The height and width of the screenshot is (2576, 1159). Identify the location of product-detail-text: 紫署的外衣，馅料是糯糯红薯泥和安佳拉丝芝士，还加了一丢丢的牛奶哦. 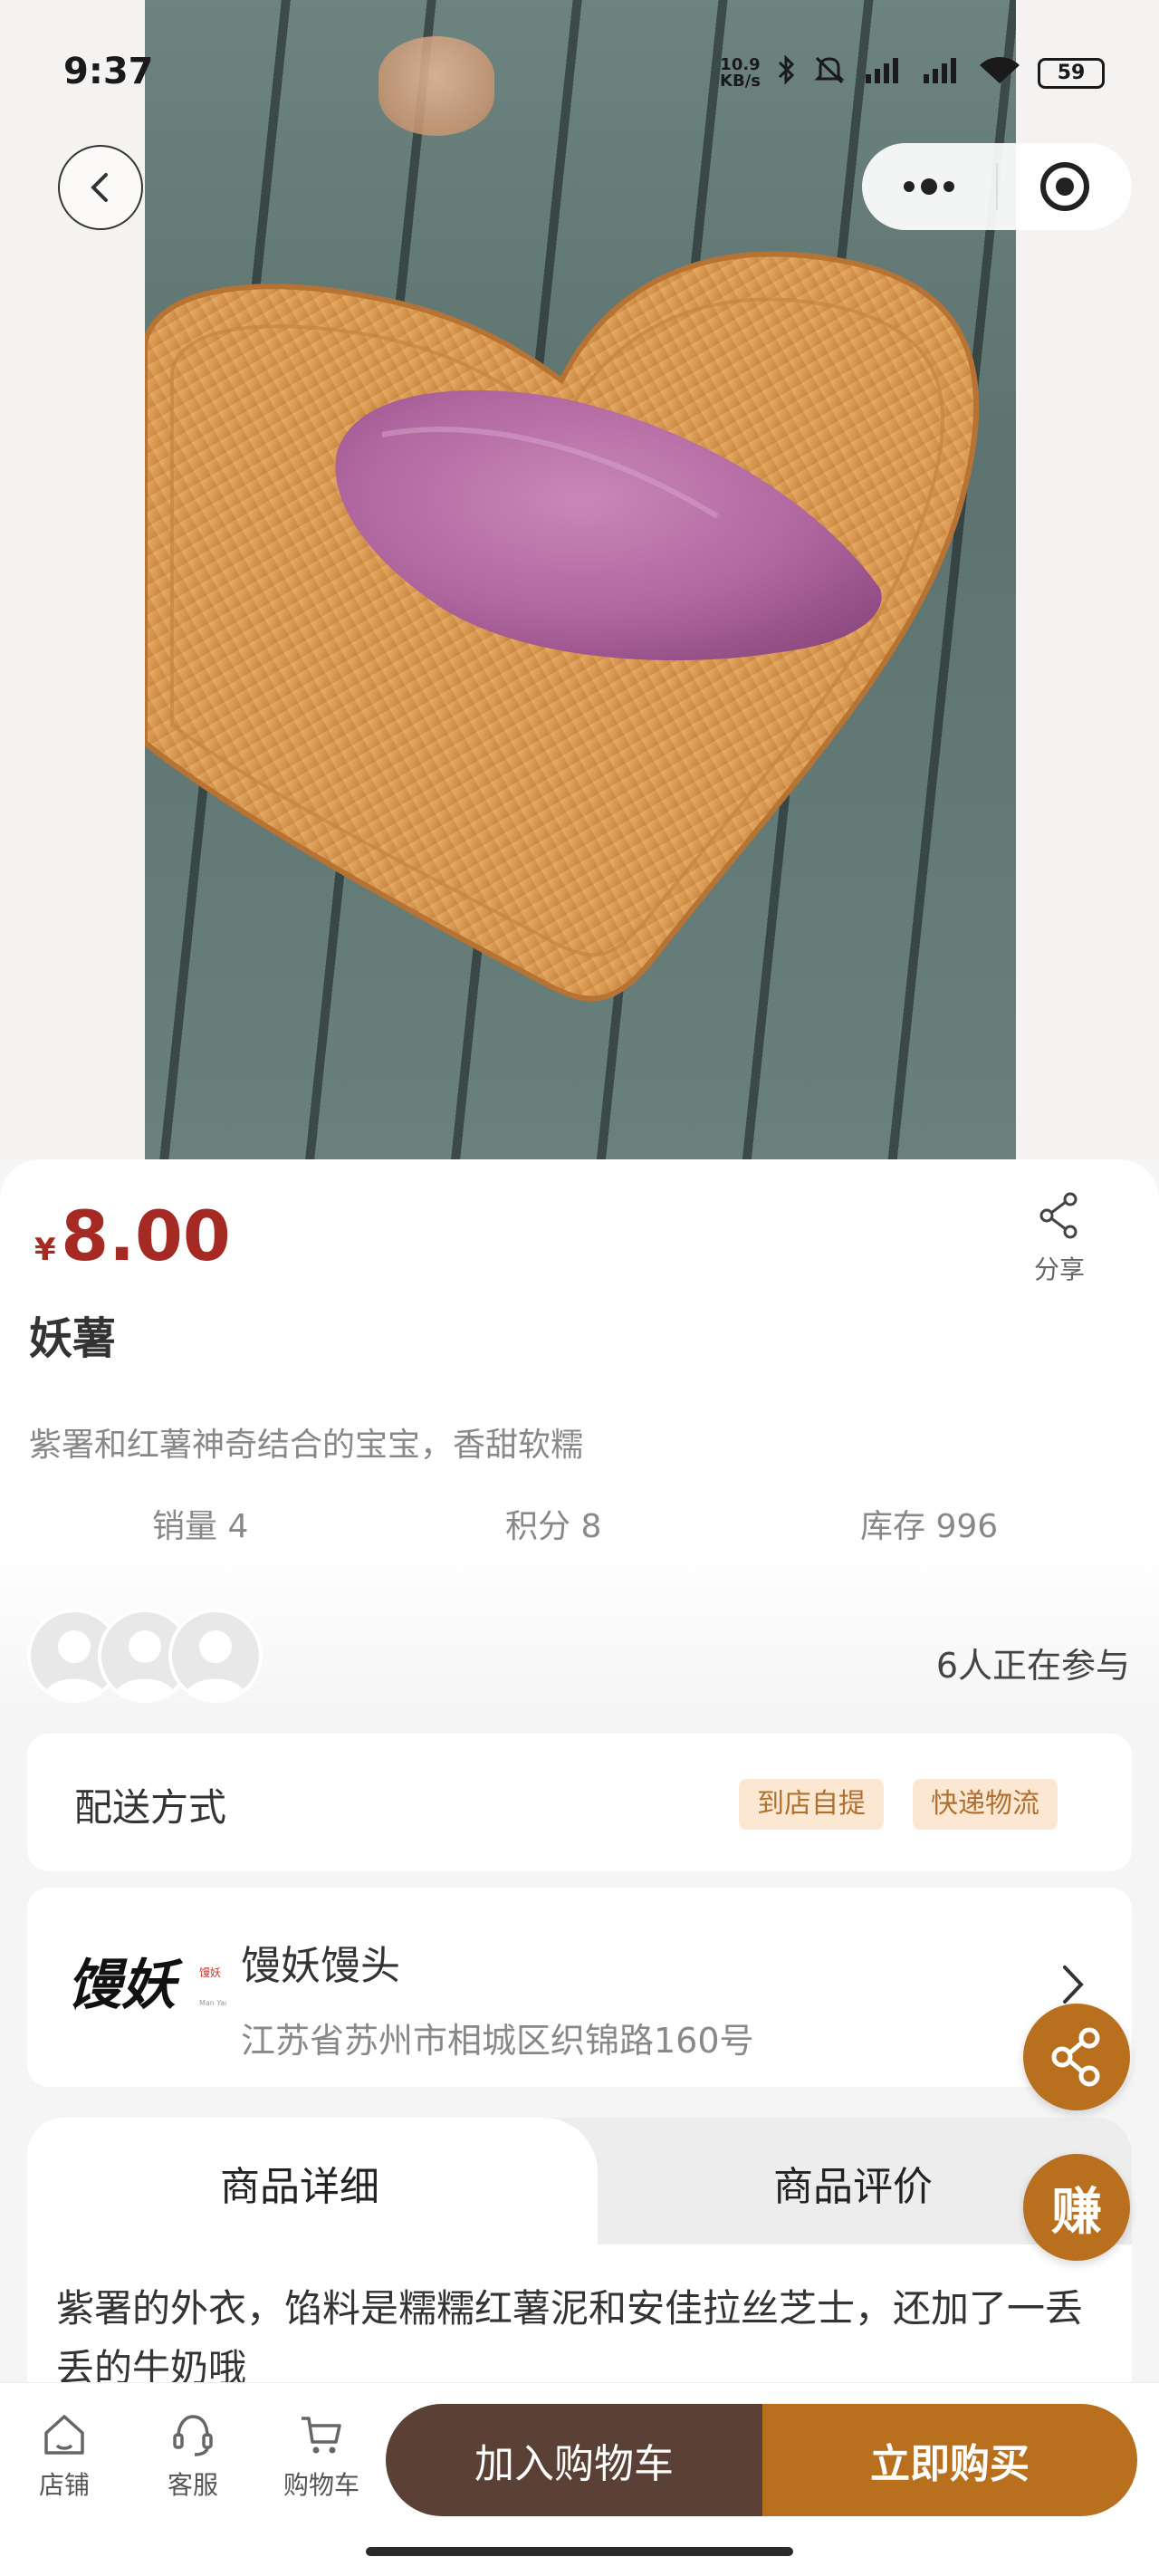
(579, 2316).